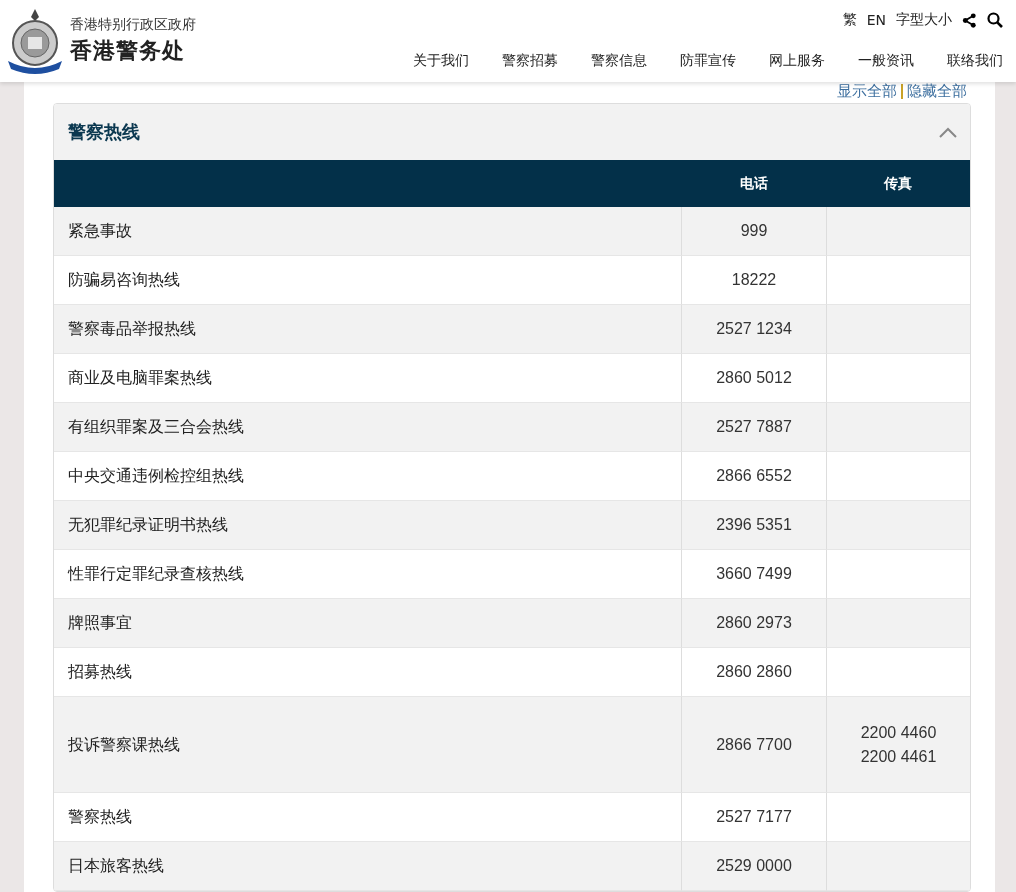 This screenshot has height=892, width=1016. Describe the element at coordinates (619, 61) in the screenshot. I see `nav-item: 警察信息` at that location.